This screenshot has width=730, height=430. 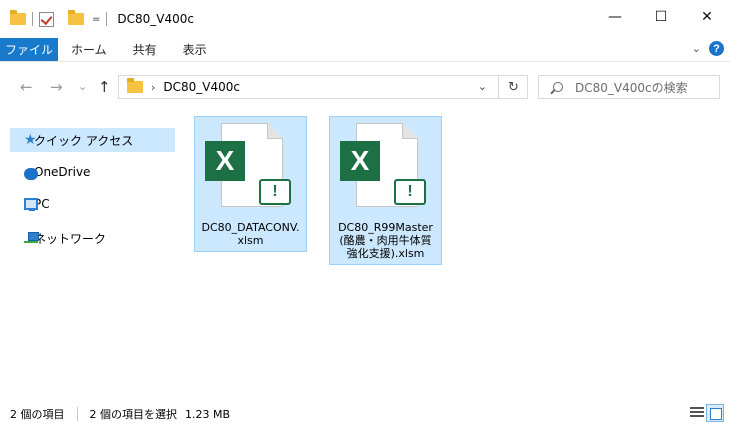 What do you see at coordinates (104, 87) in the screenshot?
I see `up-button: ↑` at bounding box center [104, 87].